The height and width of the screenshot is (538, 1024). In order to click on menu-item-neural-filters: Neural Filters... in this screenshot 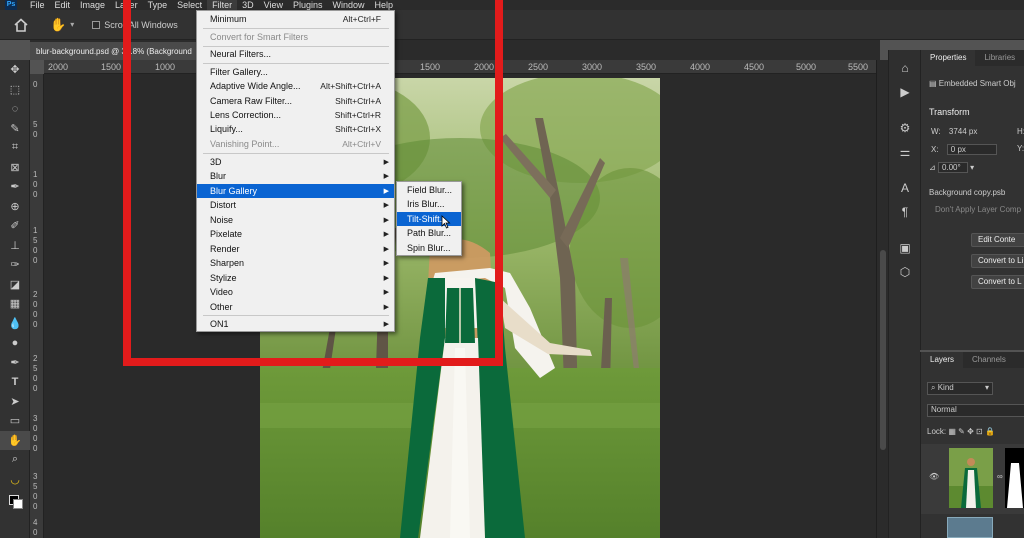, I will do `click(295, 54)`.